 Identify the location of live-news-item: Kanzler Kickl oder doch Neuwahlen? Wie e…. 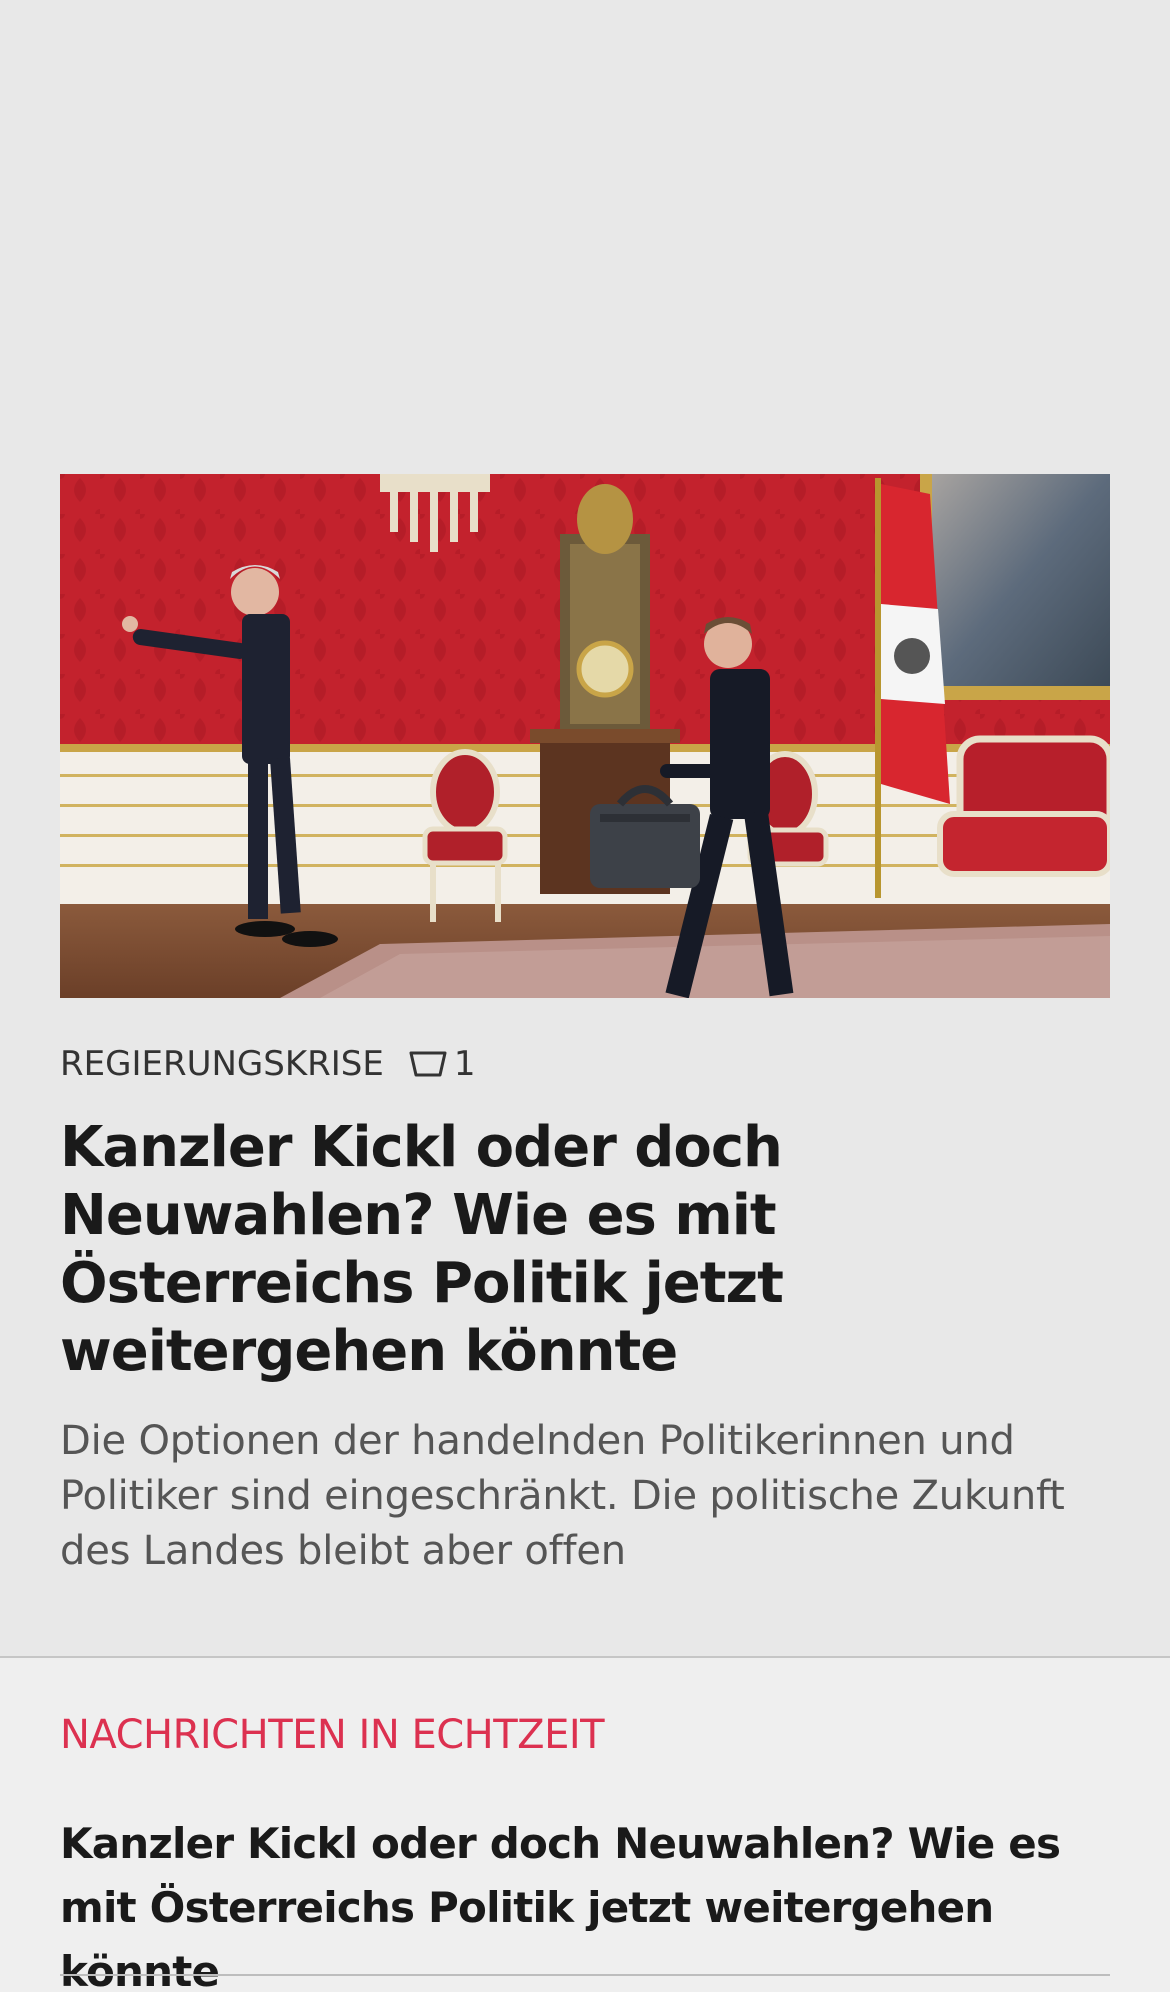
(585, 1902).